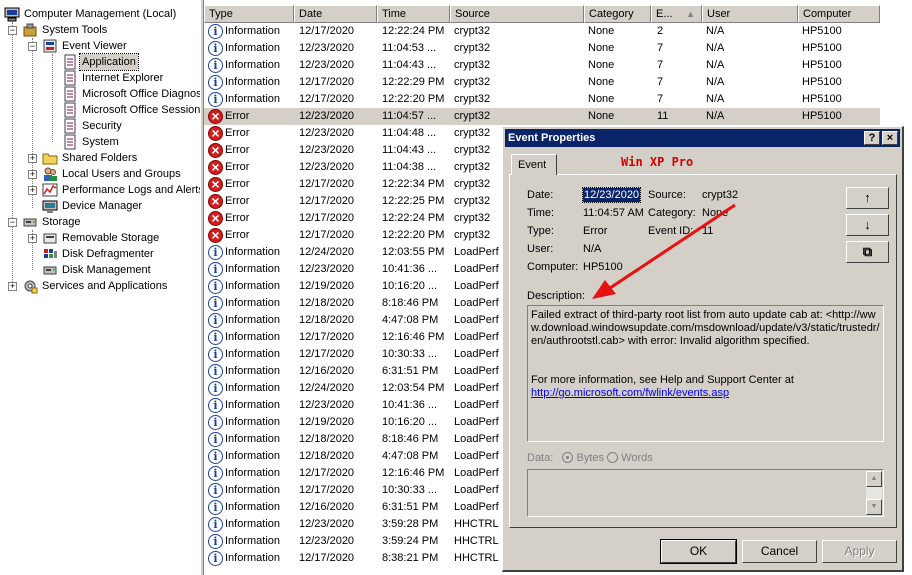 This screenshot has width=912, height=575. What do you see at coordinates (52, 98) in the screenshot?
I see `tree-connector` at bounding box center [52, 98].